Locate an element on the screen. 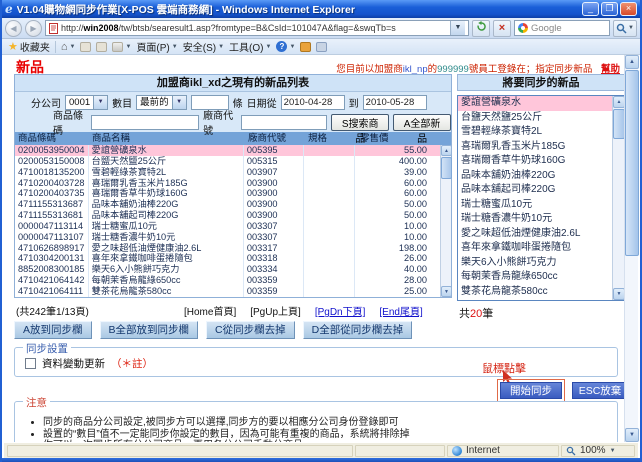 The height and width of the screenshot is (462, 642). date-to-input is located at coordinates (394, 102).